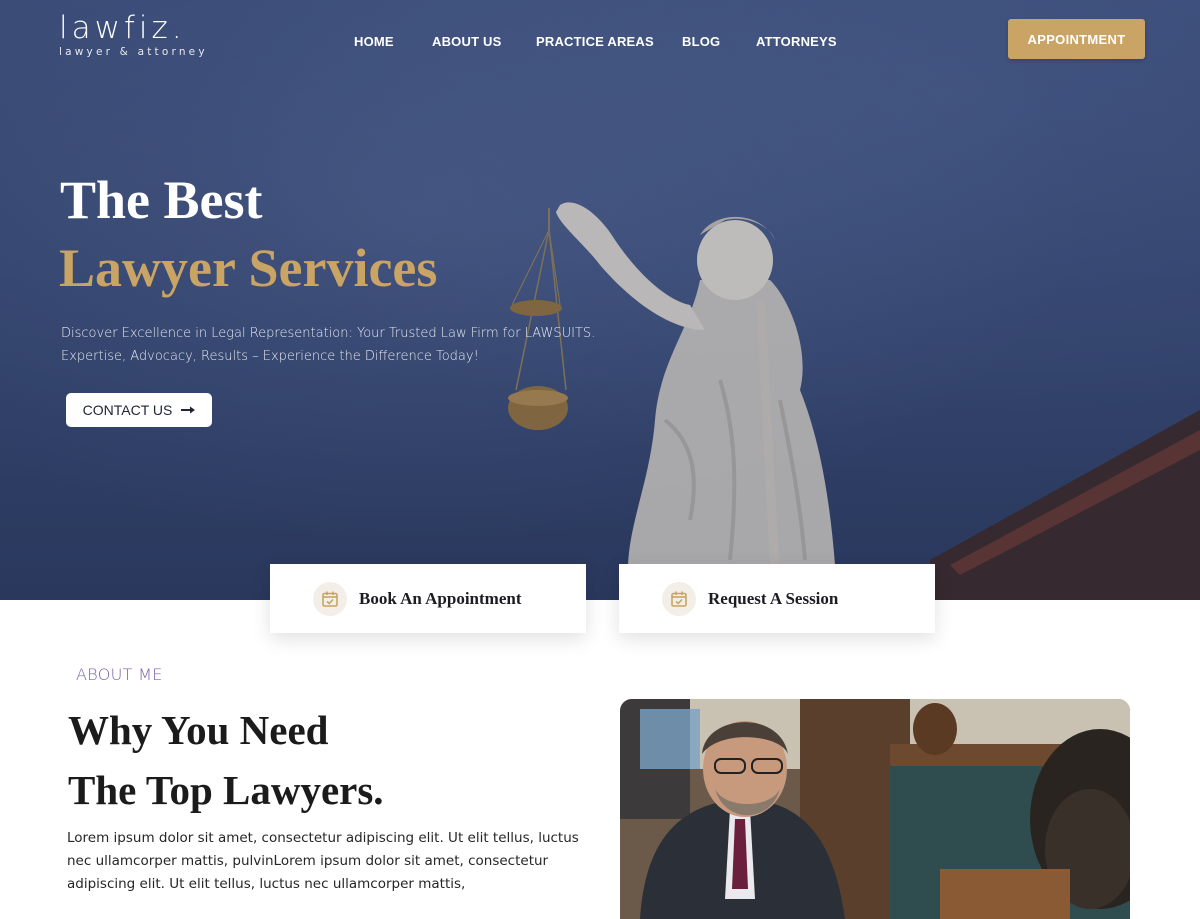 The height and width of the screenshot is (919, 1200). Describe the element at coordinates (198, 730) in the screenshot. I see `about-title-line1: Why You Need` at that location.